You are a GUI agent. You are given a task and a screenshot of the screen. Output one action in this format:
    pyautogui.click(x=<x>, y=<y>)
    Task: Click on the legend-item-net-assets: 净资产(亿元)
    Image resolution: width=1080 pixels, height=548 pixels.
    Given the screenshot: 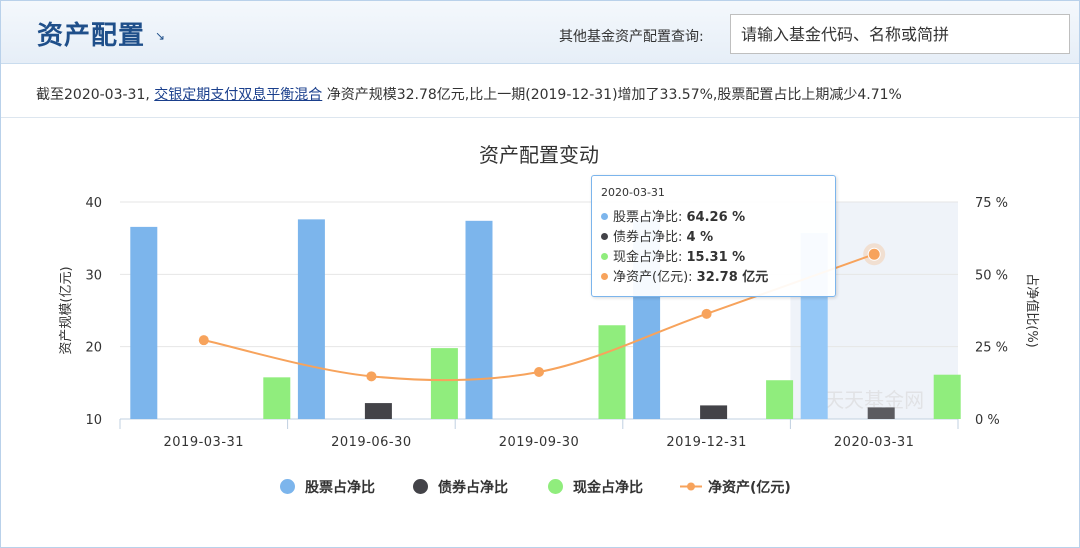 What is the action you would take?
    pyautogui.click(x=735, y=487)
    